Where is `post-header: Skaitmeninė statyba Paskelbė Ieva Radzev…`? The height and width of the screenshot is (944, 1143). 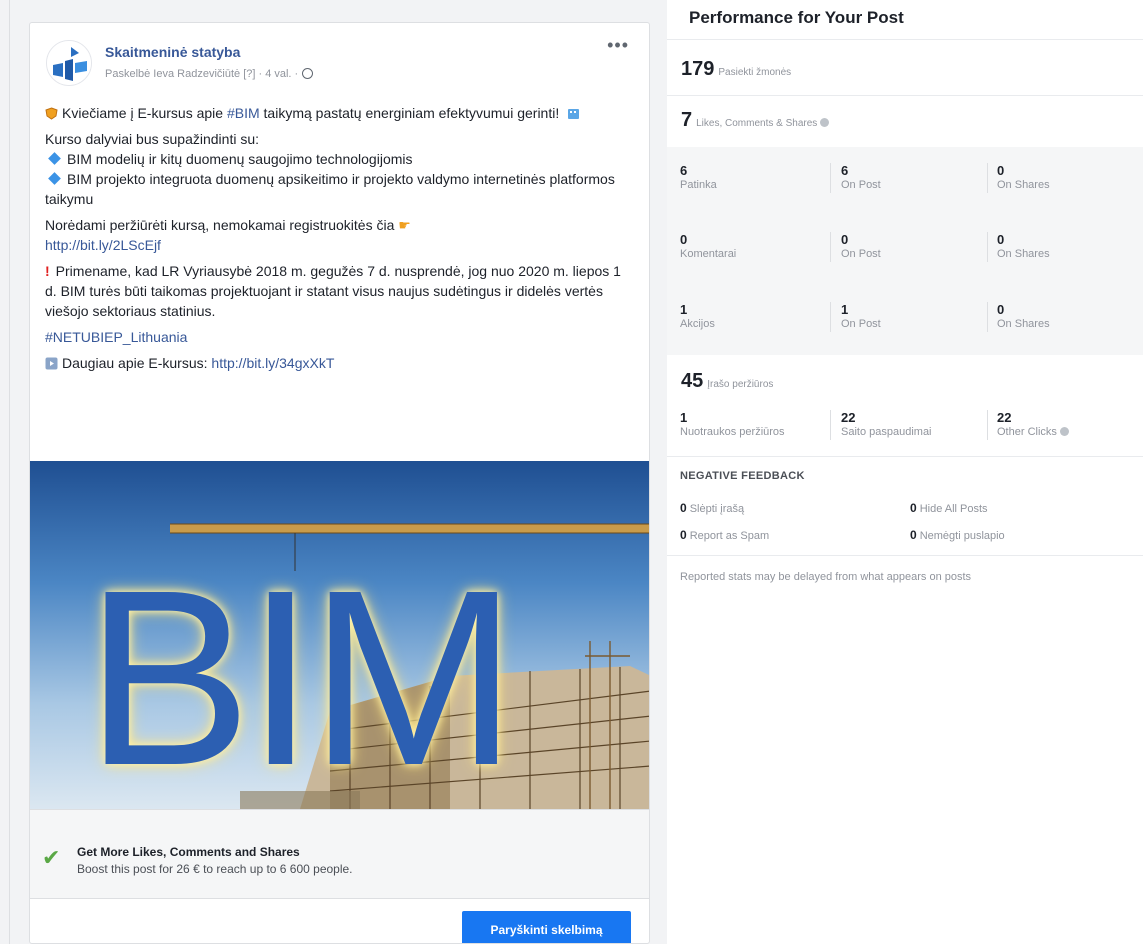
post-header: Skaitmeninė statyba Paskelbė Ieva Radzev… is located at coordinates (339, 54).